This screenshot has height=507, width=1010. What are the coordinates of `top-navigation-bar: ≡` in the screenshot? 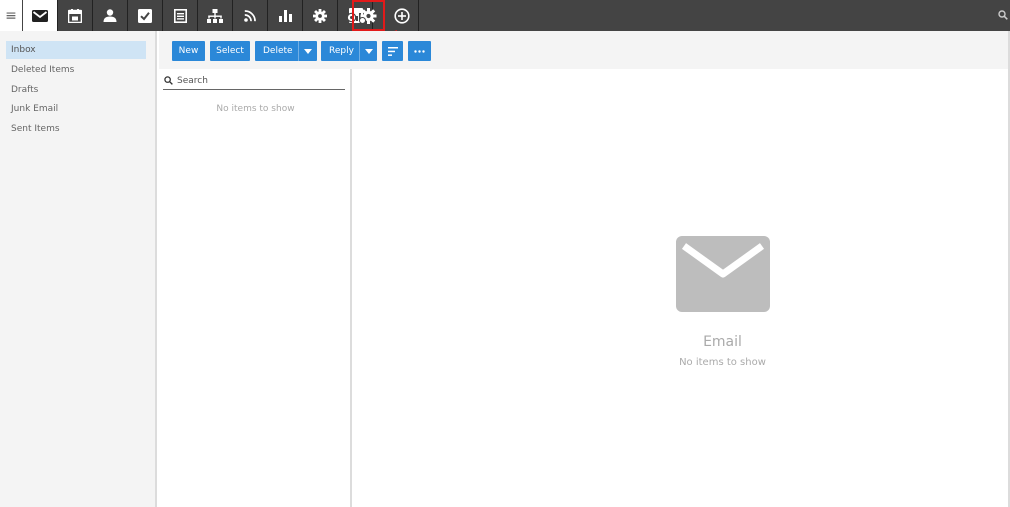 It's located at (505, 15).